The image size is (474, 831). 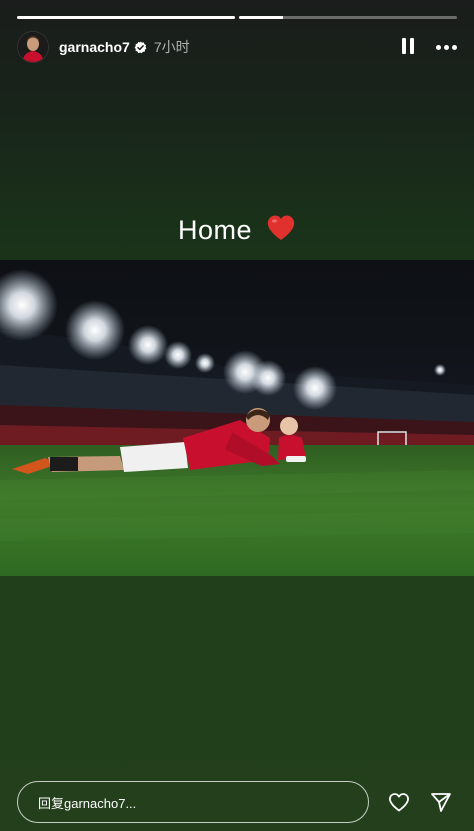 I want to click on username: garnacho7, so click(x=94, y=47).